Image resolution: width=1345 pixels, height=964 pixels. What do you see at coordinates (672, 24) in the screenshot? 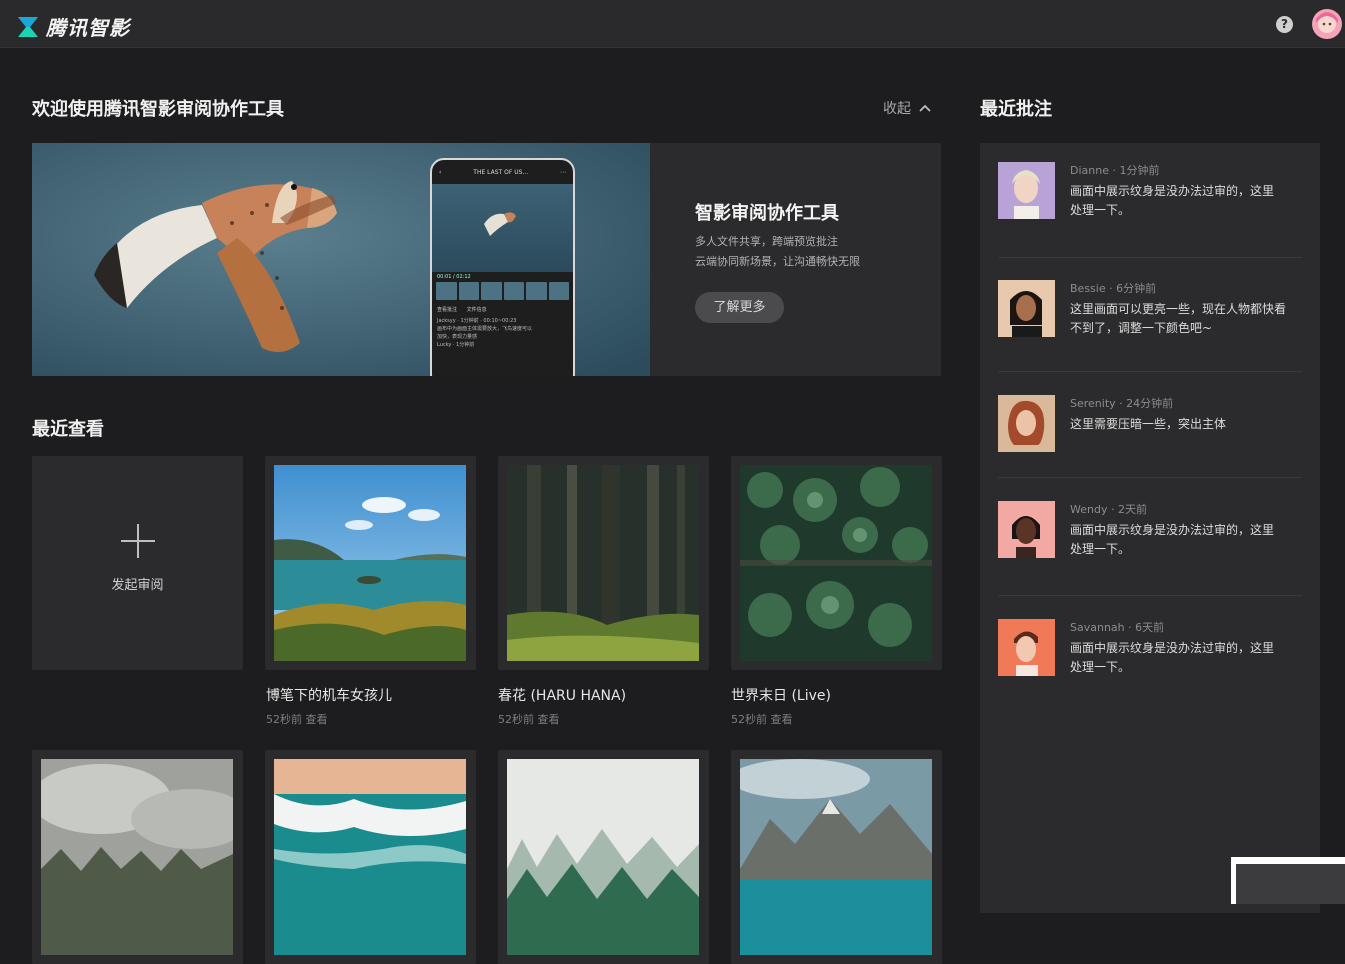
I see `top-bar: 腾讯智影 ?` at bounding box center [672, 24].